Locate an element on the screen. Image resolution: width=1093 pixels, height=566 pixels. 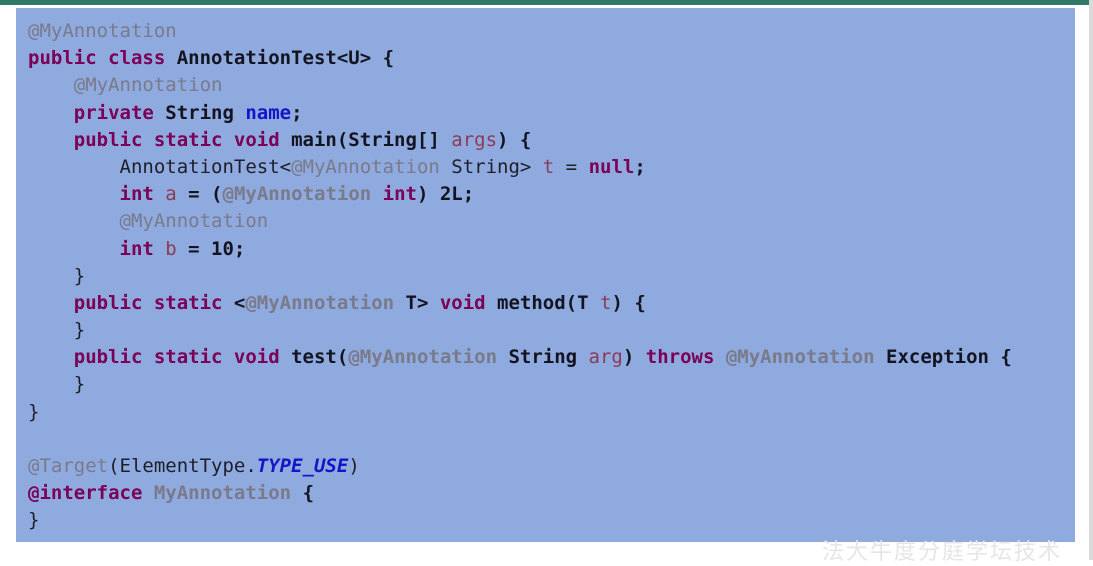
window-top-accent-bar is located at coordinates (546, 2).